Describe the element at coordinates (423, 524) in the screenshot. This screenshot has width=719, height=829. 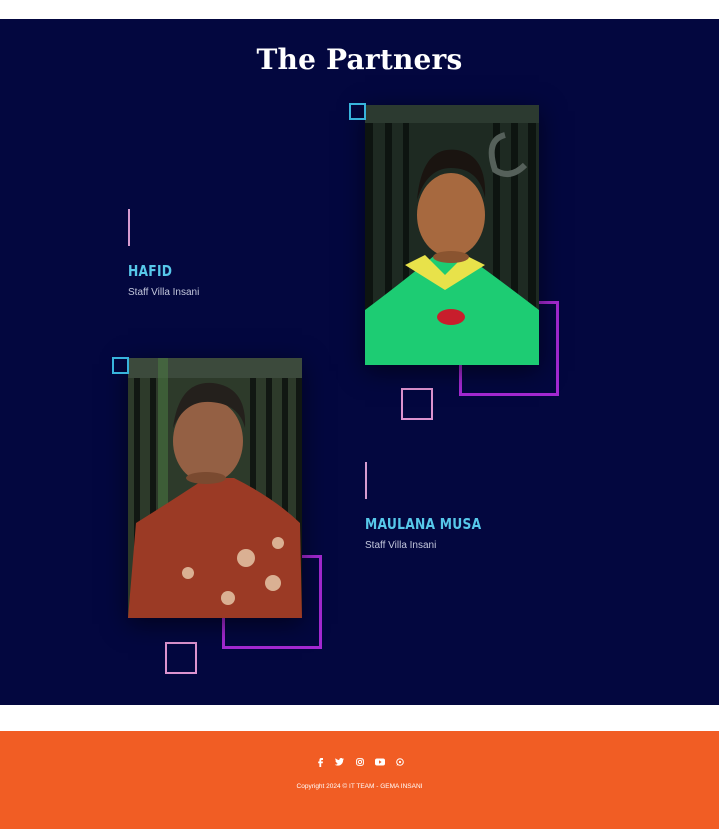
I see `partner-name: MAULANA MUSA` at that location.